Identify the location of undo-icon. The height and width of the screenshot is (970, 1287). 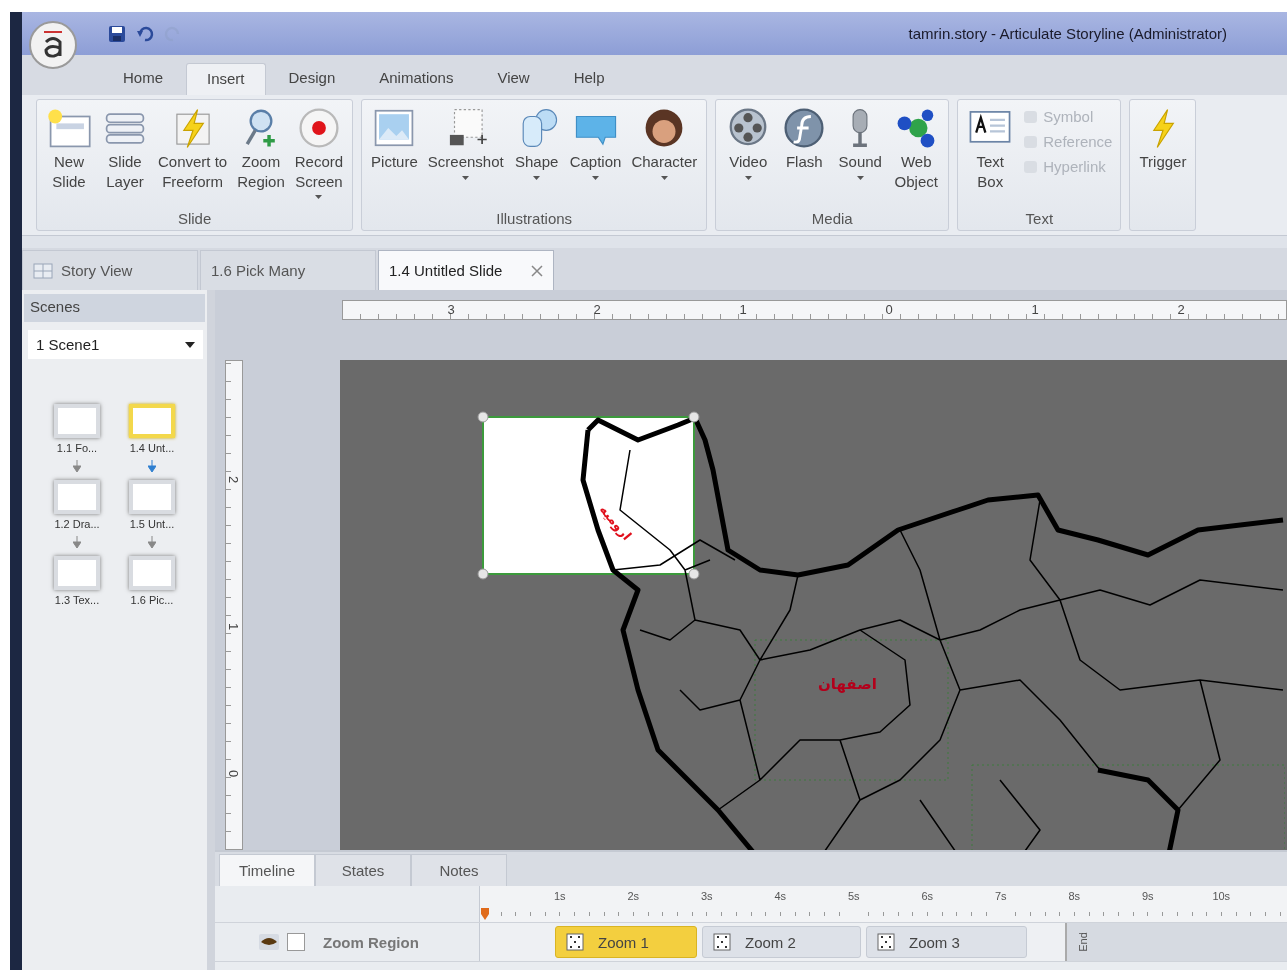
(145, 33).